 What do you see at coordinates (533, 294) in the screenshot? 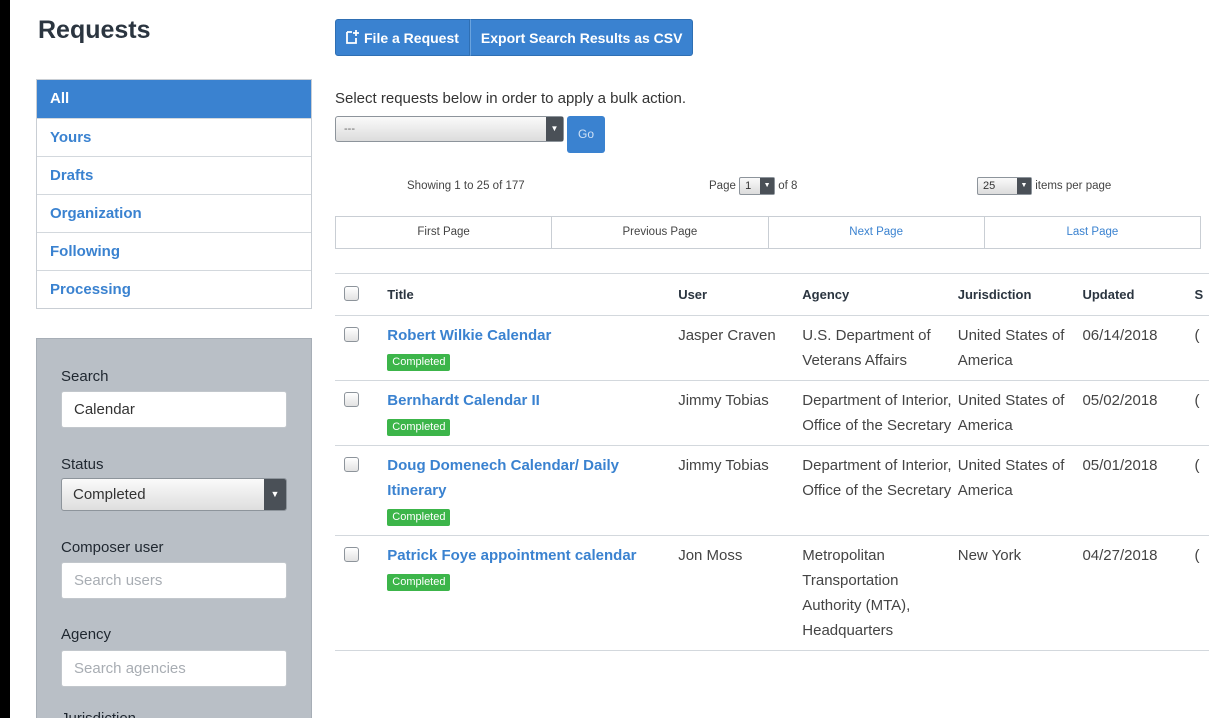
I see `header-title: Title` at bounding box center [533, 294].